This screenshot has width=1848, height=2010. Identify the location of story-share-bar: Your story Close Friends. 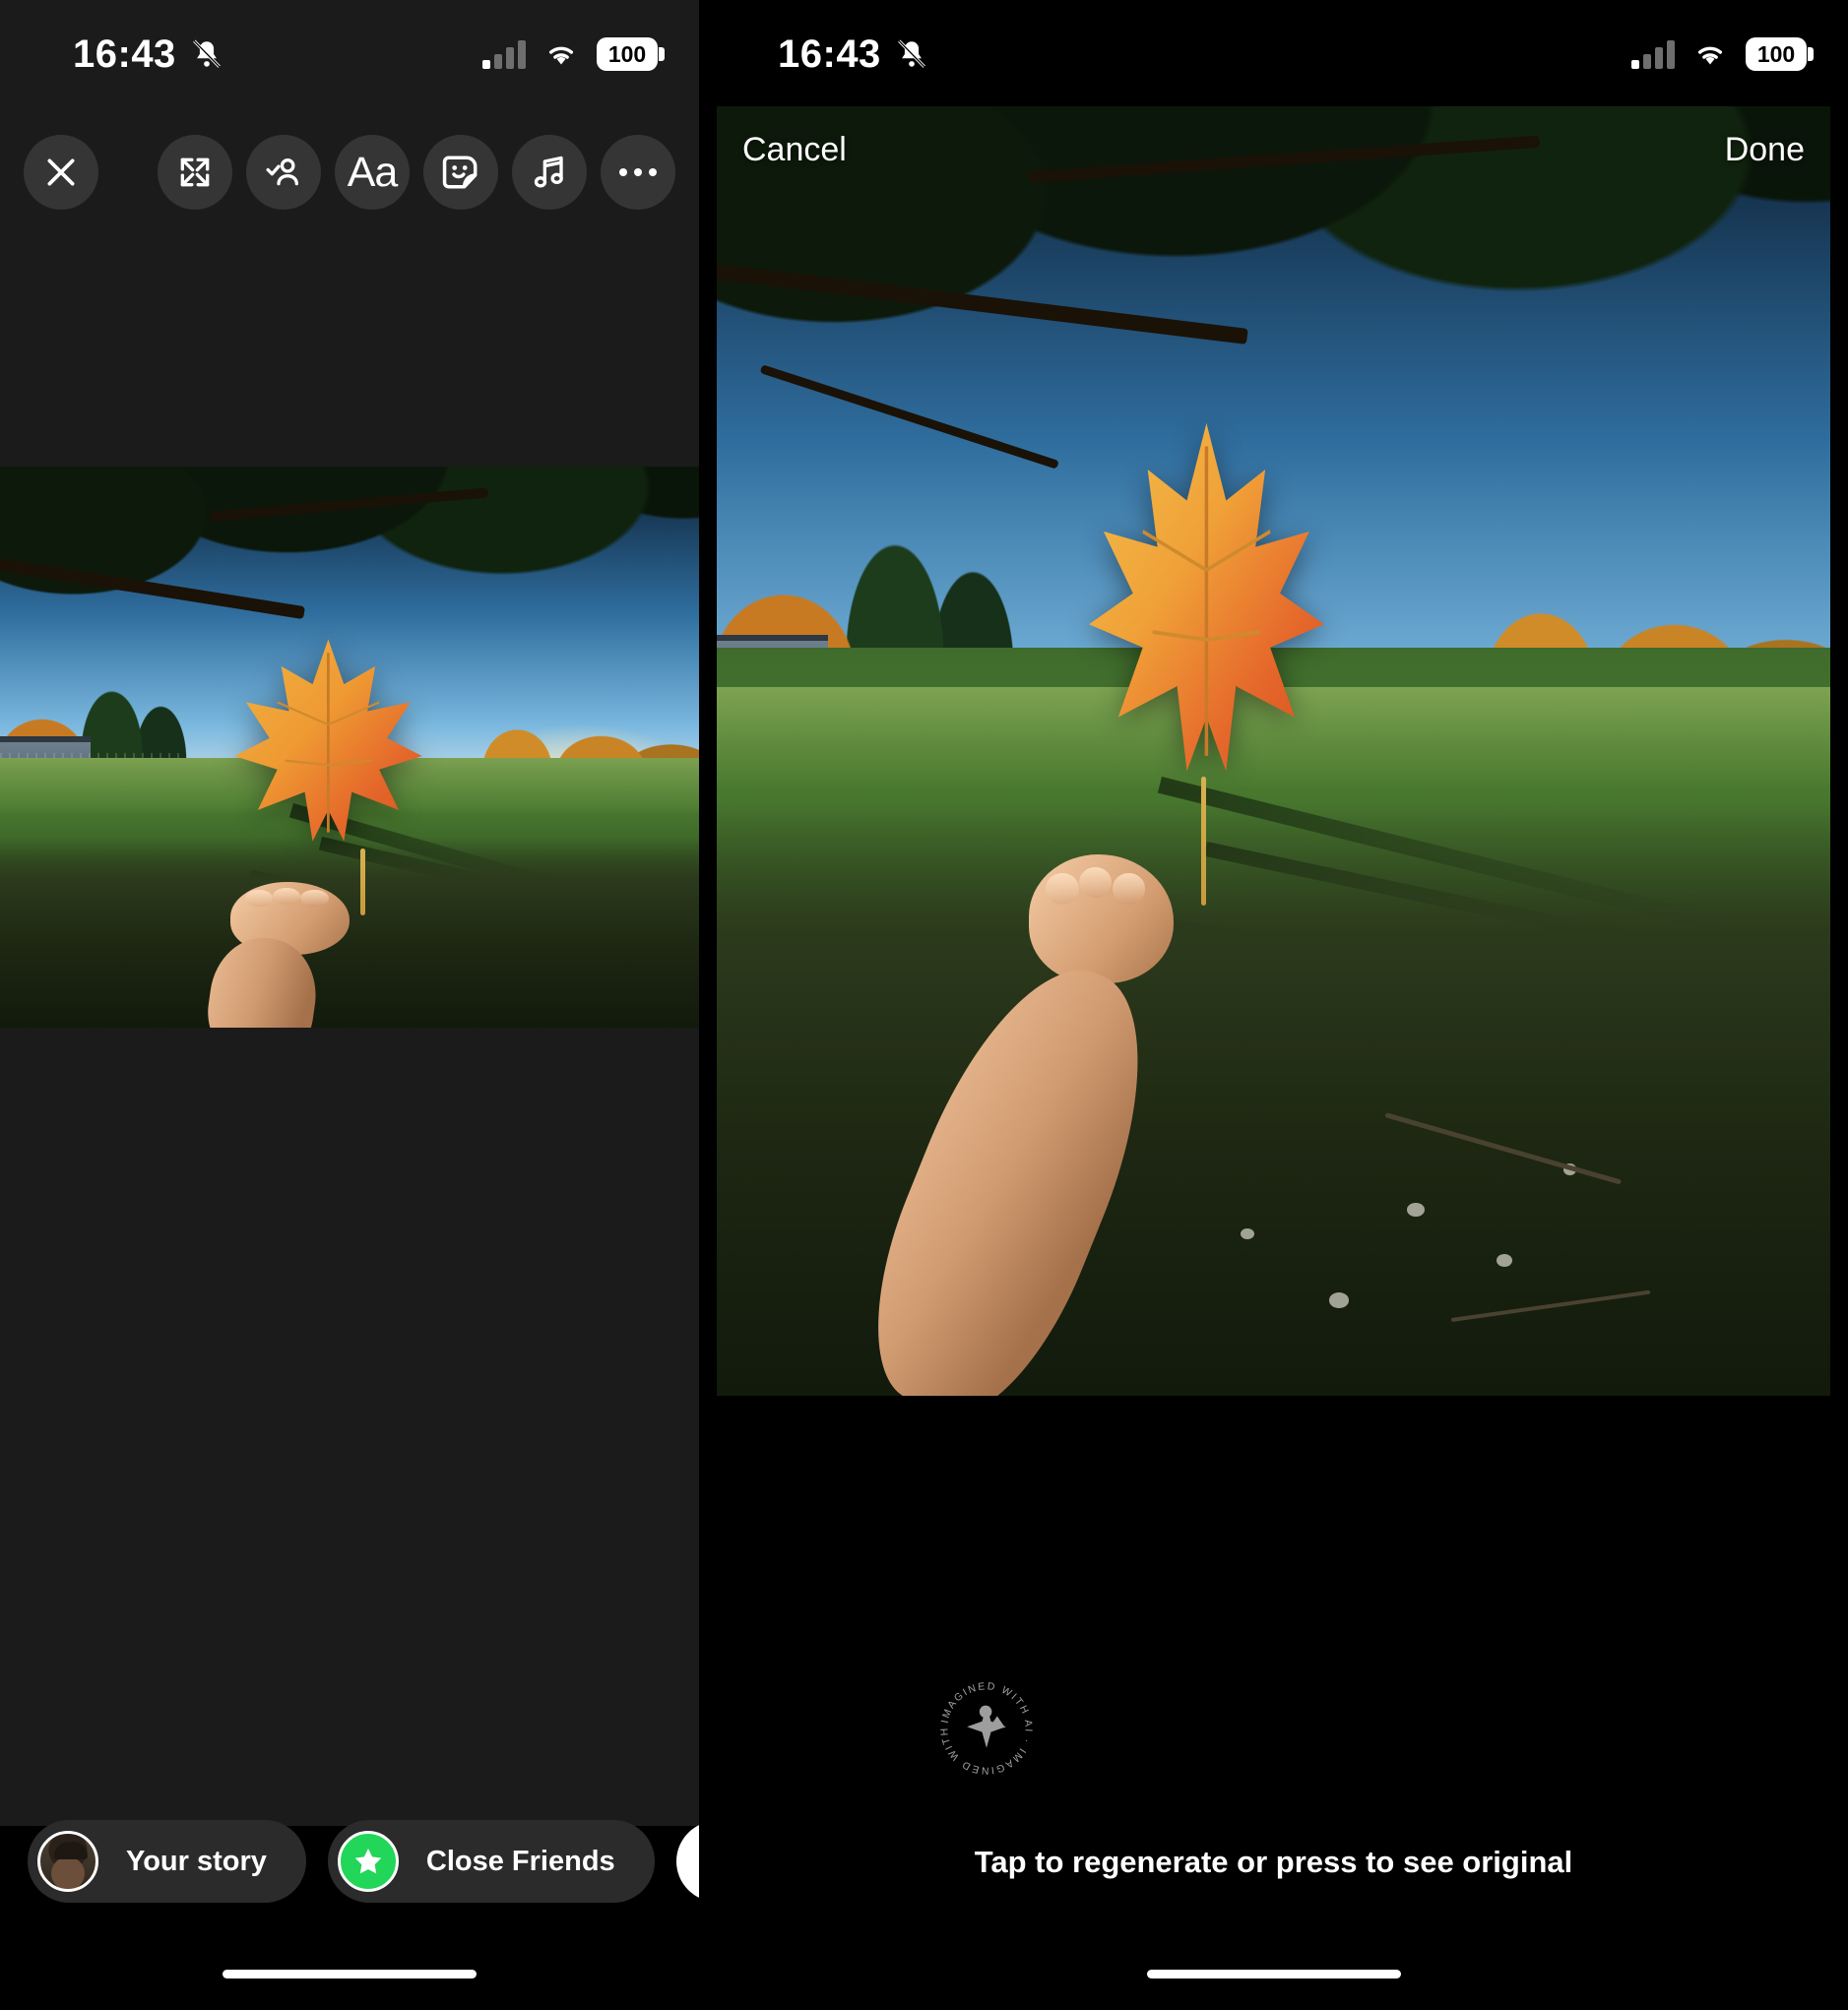
(349, 1861).